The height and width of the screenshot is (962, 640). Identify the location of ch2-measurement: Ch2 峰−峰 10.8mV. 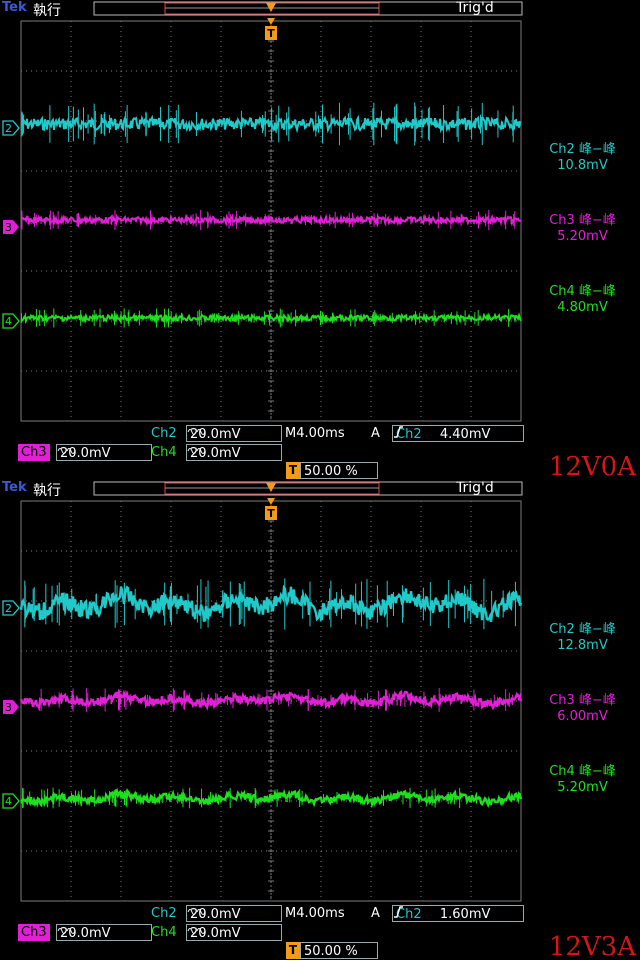
(582, 158).